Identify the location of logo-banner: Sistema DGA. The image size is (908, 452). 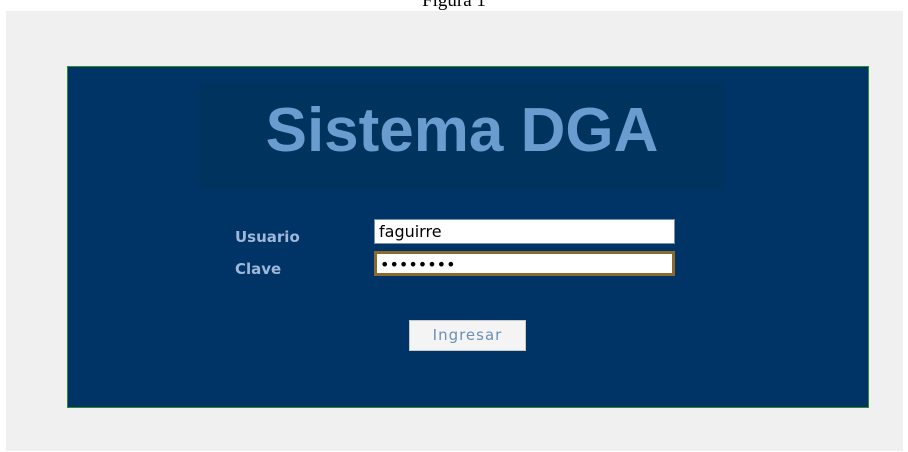
(462, 136).